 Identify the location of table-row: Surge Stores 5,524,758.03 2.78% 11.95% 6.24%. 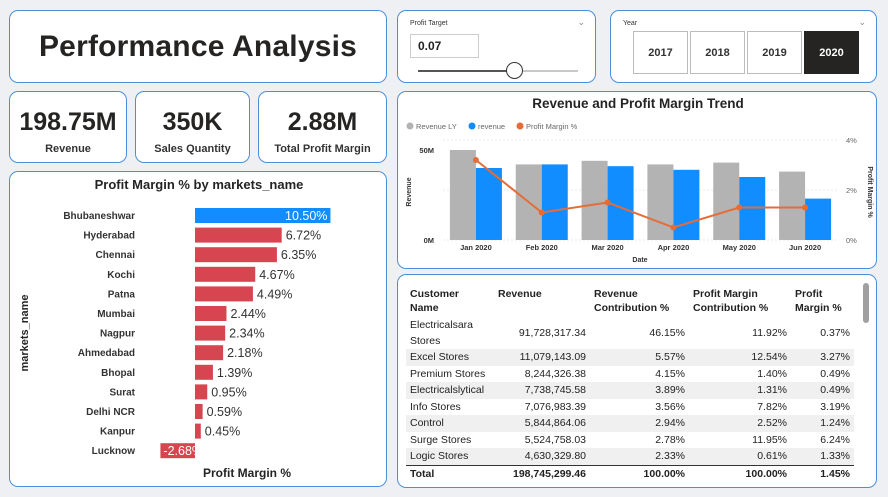
(630, 440).